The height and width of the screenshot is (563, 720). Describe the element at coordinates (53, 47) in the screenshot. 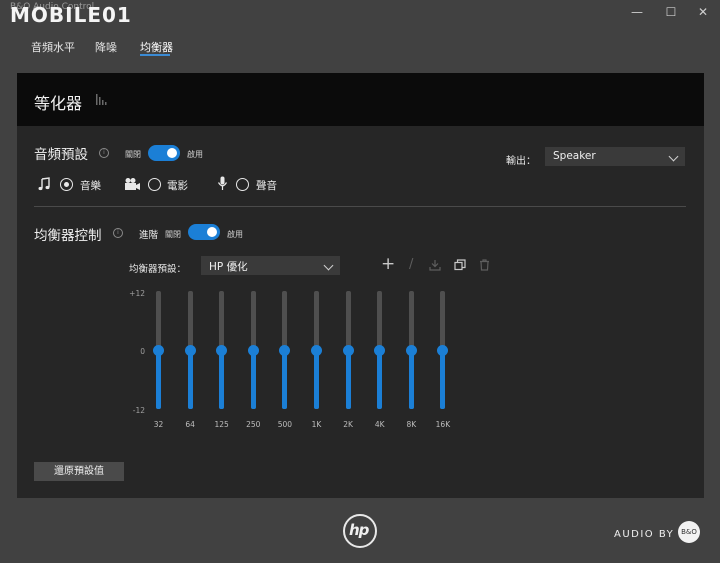

I see `tab-audio-level: 音頻水平` at that location.